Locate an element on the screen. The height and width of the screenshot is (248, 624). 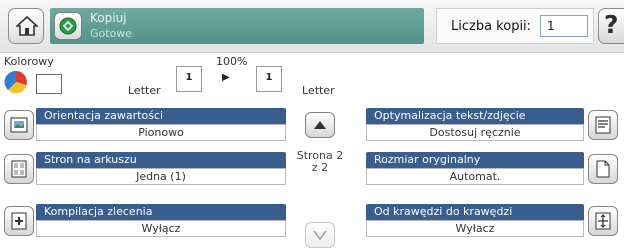
chevron-up-icon is located at coordinates (320, 125).